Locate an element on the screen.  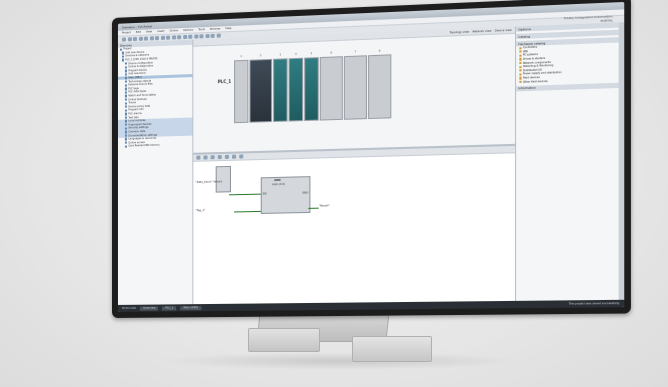
plc-rack: 1 2 3 4 5 6 7 8 is located at coordinates (328, 87).